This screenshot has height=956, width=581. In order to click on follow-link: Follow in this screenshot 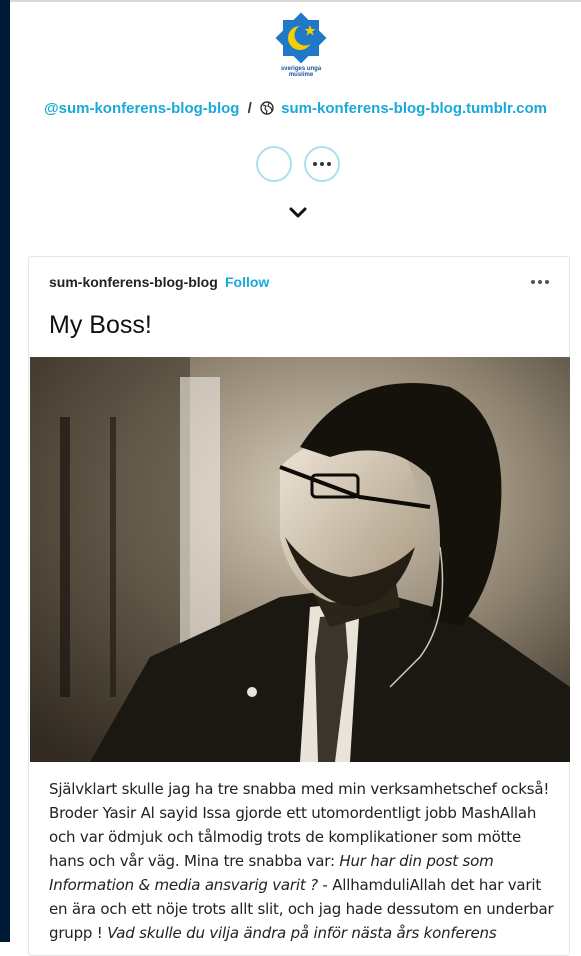, I will do `click(247, 282)`.